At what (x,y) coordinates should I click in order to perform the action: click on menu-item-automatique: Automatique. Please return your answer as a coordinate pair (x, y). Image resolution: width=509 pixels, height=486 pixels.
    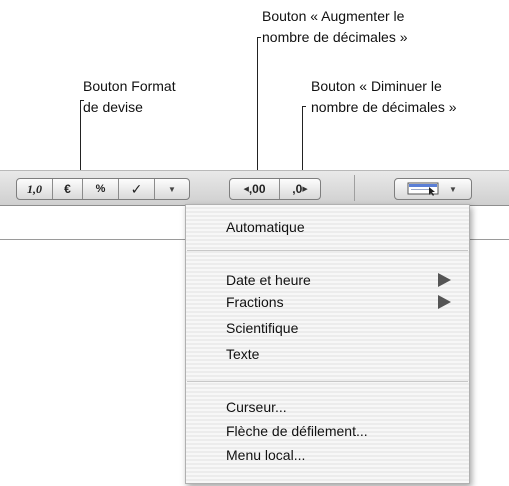
    Looking at the image, I should click on (265, 227).